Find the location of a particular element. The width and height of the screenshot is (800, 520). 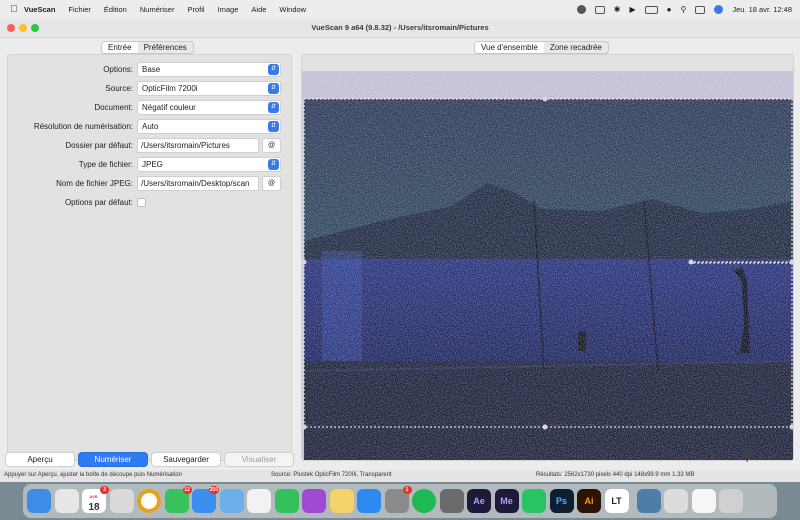

default-options-row: Options par défaut: is located at coordinates (150, 203).